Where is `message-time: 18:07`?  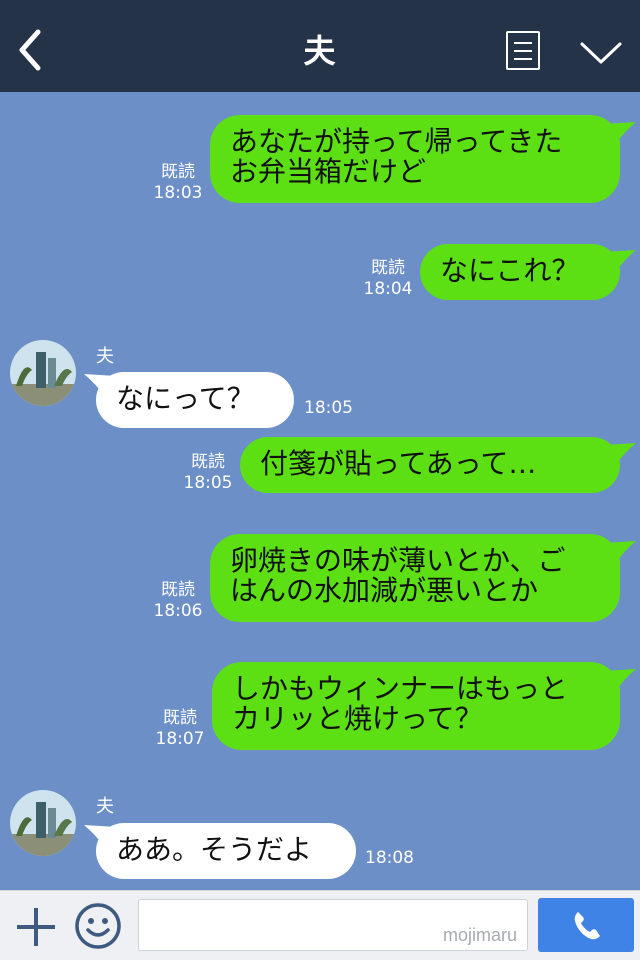 message-time: 18:07 is located at coordinates (180, 739).